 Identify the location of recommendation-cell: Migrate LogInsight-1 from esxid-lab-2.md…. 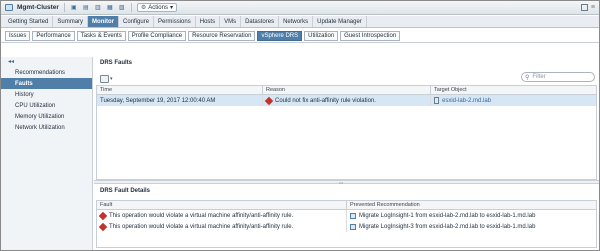
(471, 215).